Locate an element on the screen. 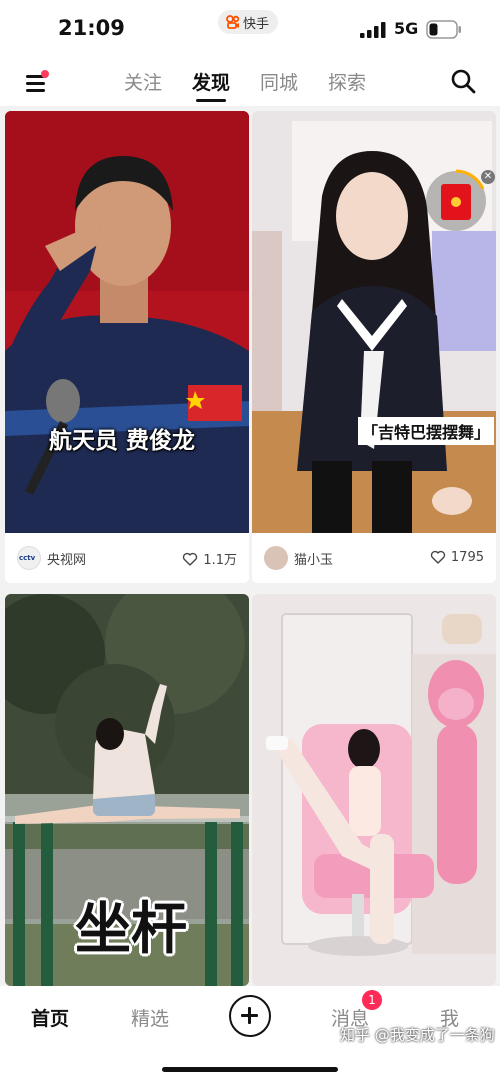 This screenshot has width=500, height=1082. app-name: 快手 is located at coordinates (256, 24).